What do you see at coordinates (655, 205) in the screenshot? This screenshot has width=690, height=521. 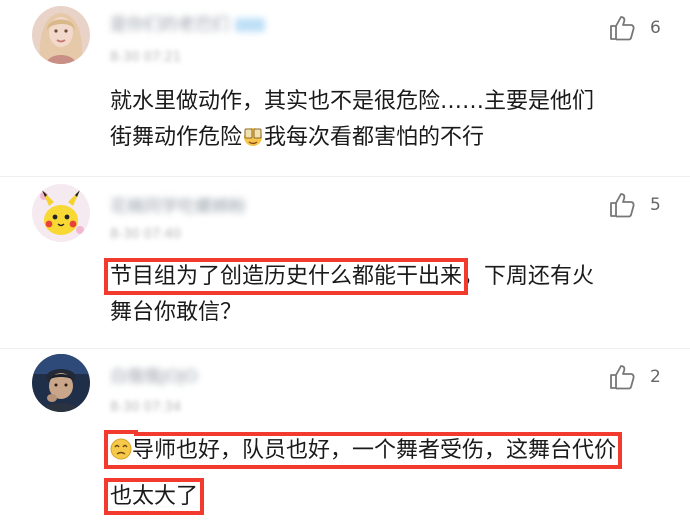 I see `like-count: 5` at bounding box center [655, 205].